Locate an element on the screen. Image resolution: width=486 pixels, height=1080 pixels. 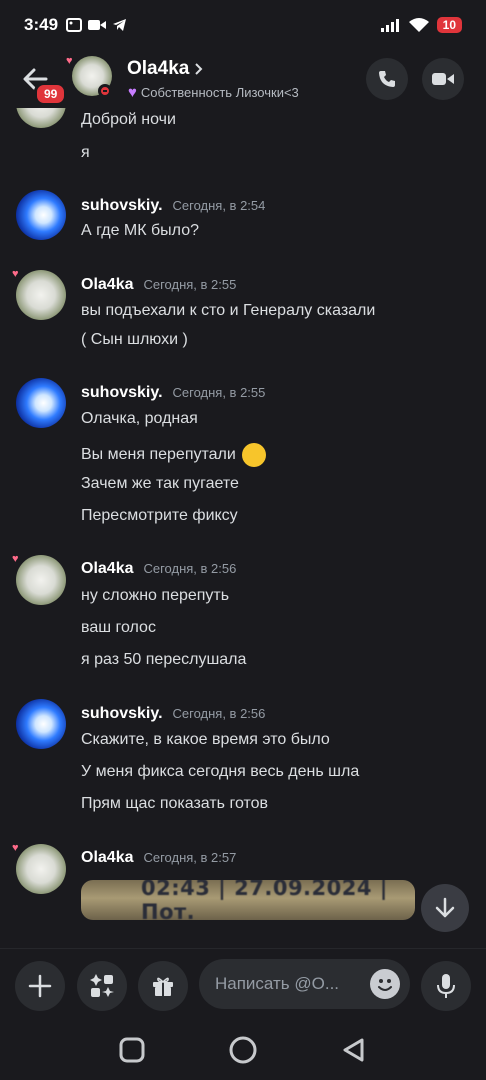
purple-heart-icon: ♥ is located at coordinates (132, 92).